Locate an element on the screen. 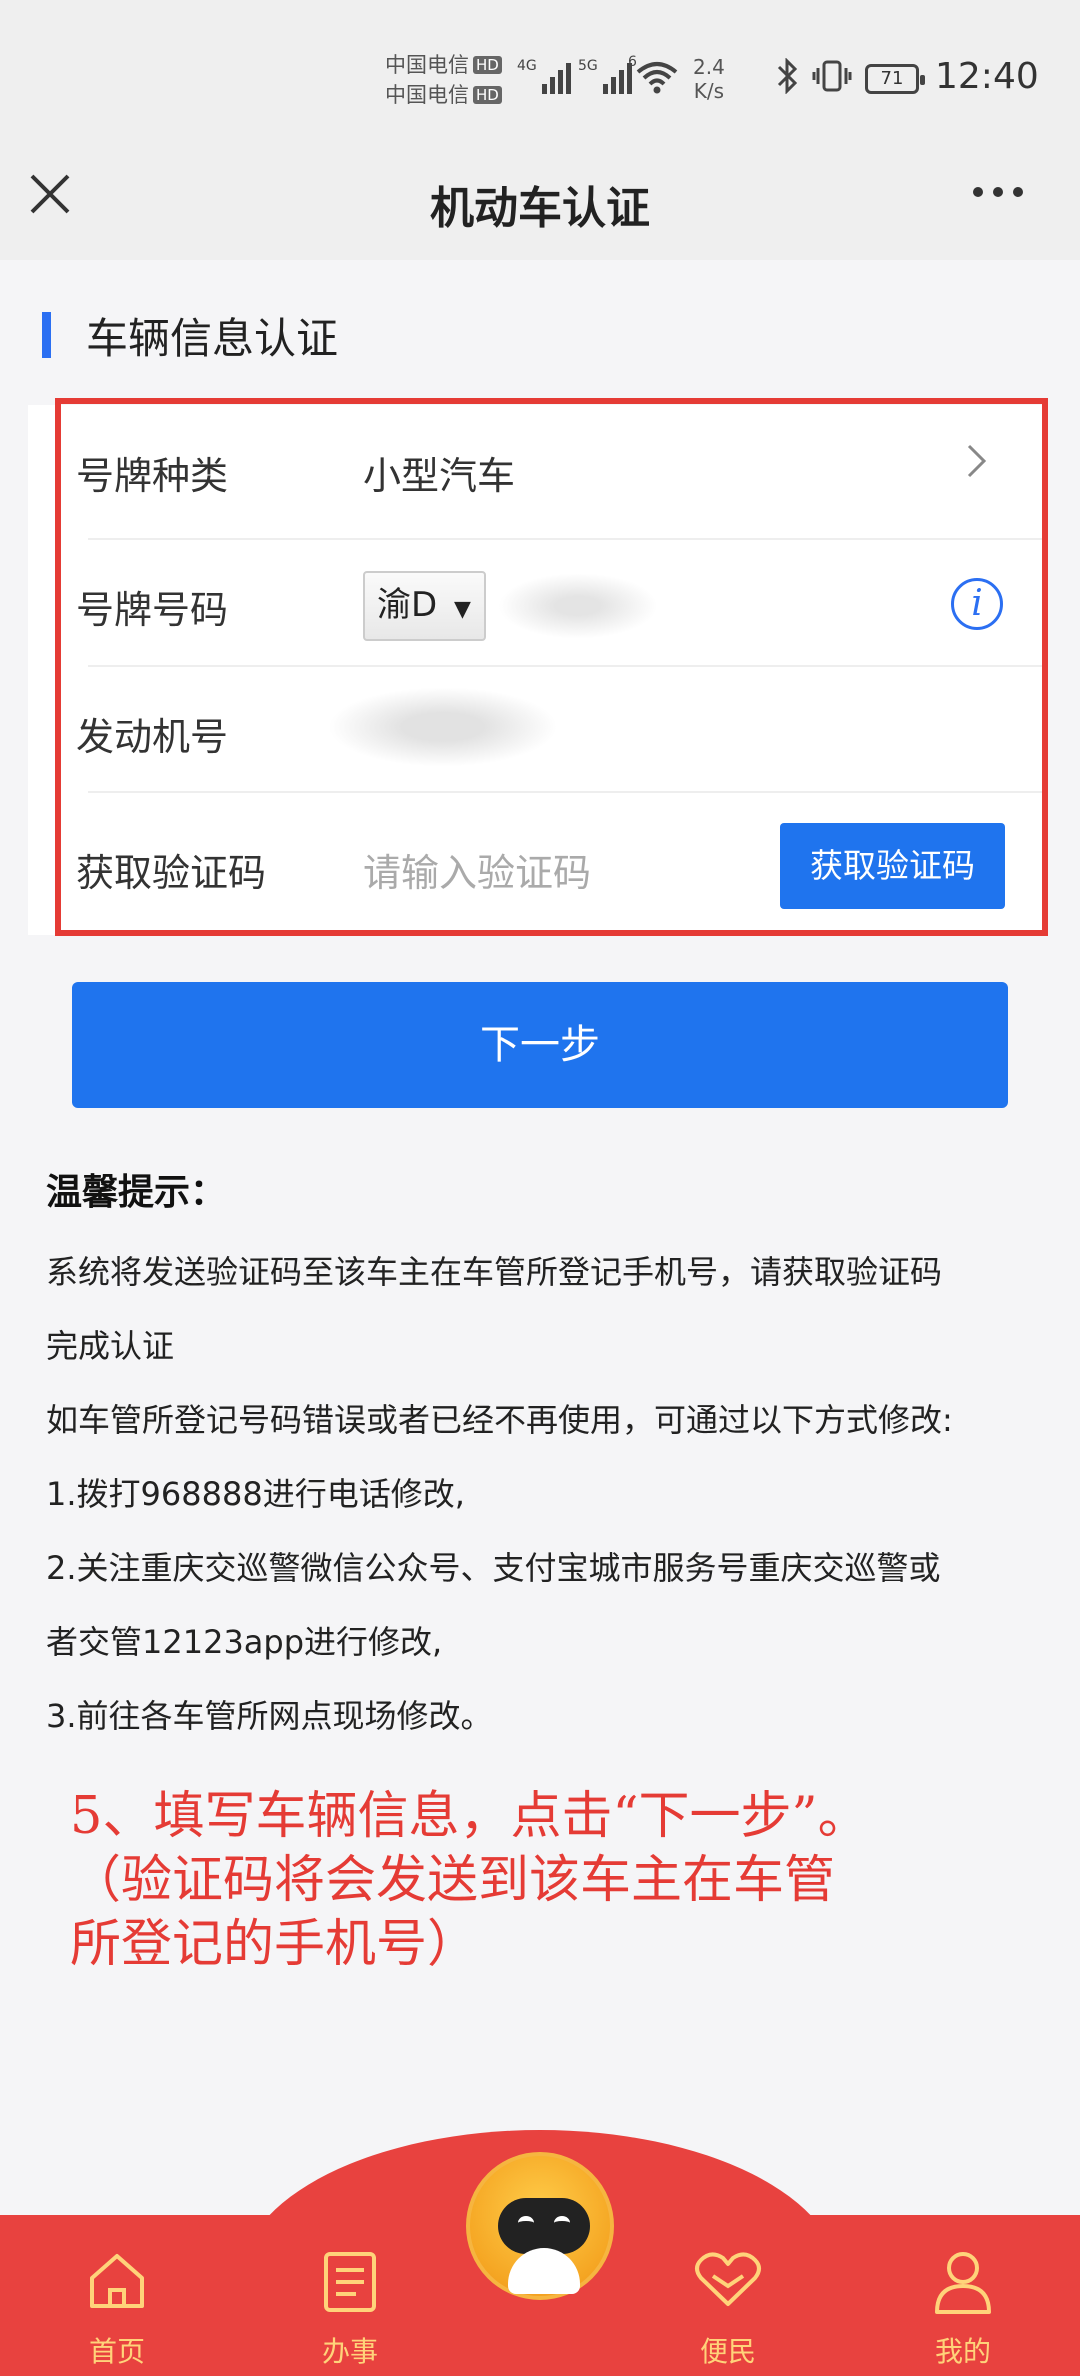  nav-item-convenience: 便民 is located at coordinates (728, 2295).